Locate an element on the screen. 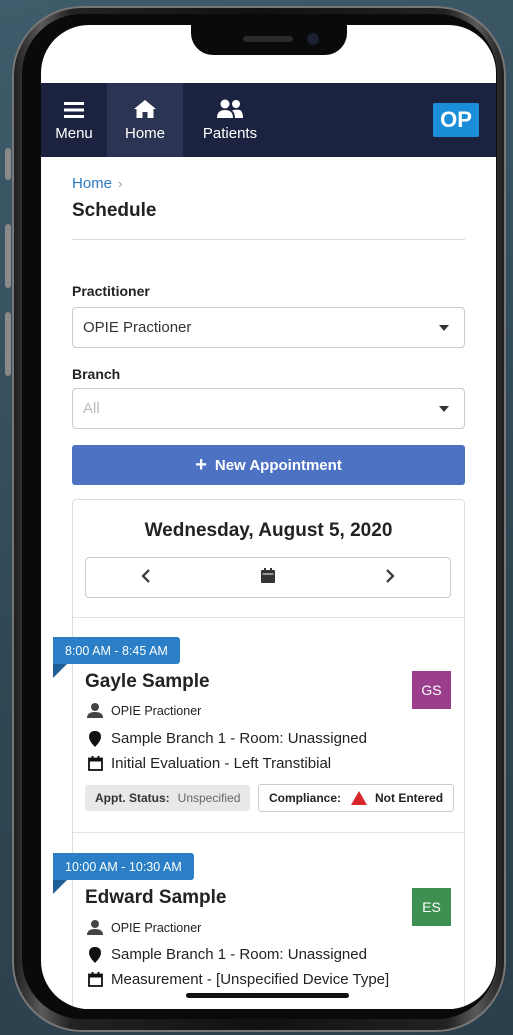 Image resolution: width=513 pixels, height=1035 pixels. branch-label: Branch is located at coordinates (96, 374).